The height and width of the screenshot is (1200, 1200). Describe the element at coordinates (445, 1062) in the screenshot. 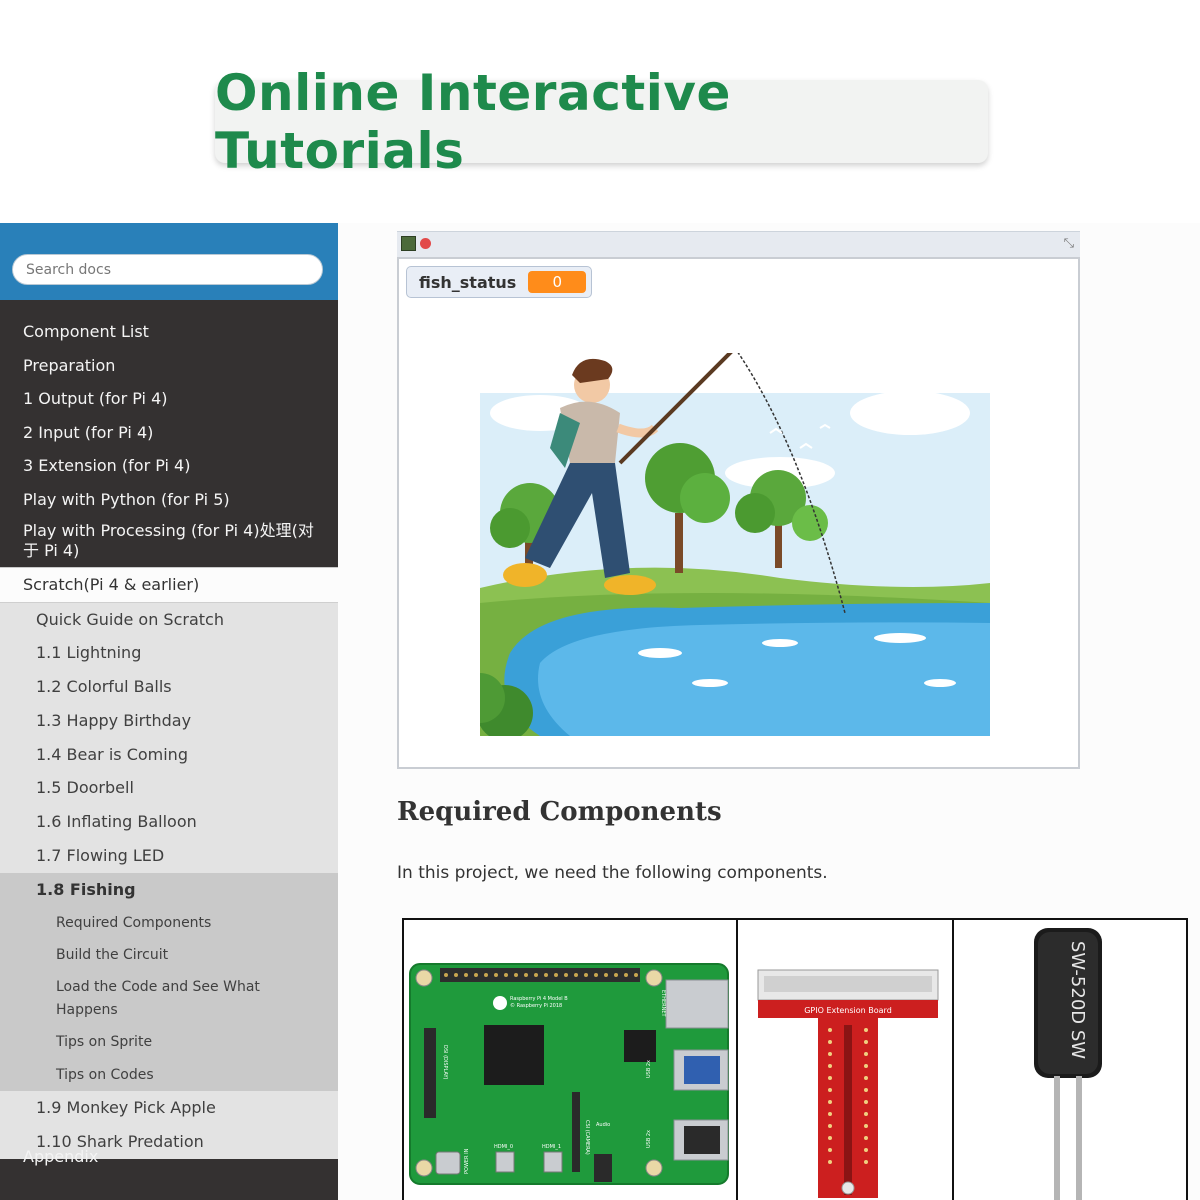

I see `pi-dsi-label: DSI (DISPLAY)` at that location.